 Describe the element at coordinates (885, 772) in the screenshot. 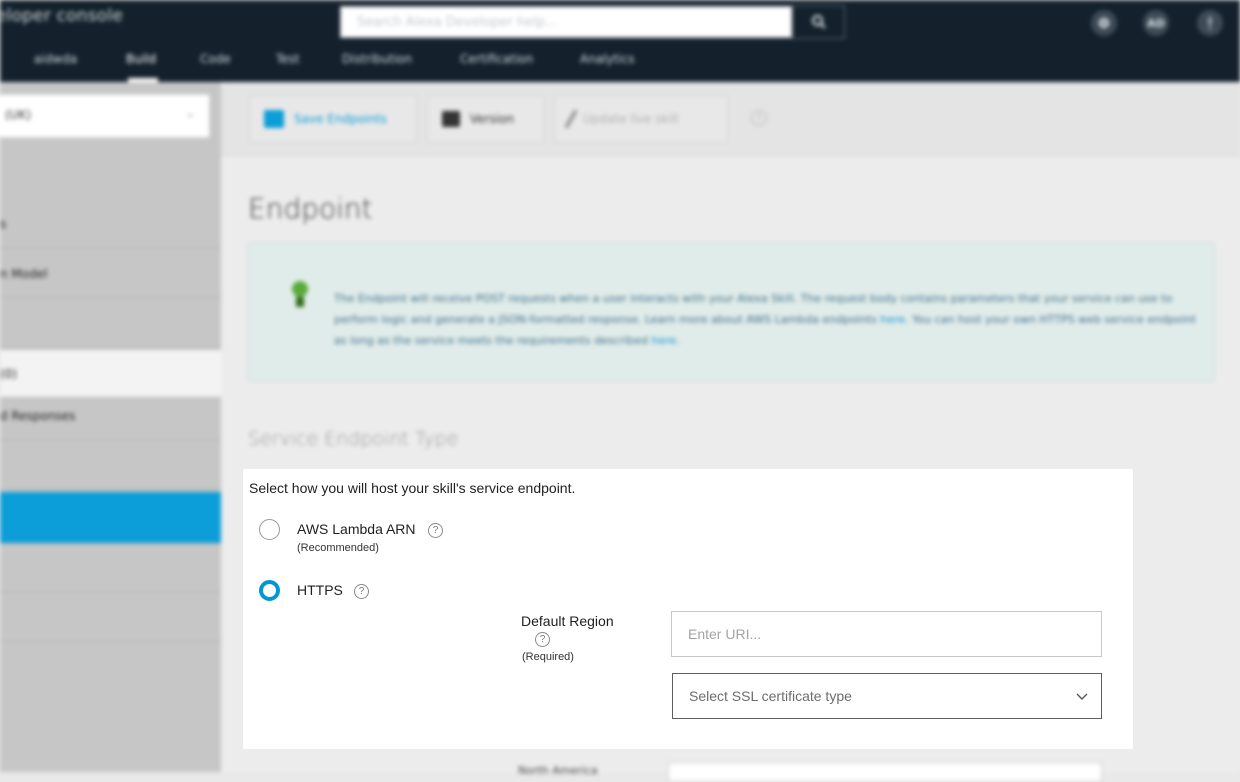

I see `north-america-field` at that location.